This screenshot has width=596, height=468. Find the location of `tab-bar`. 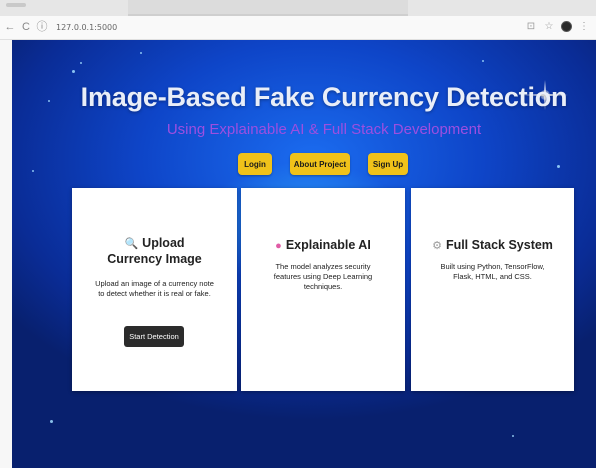

tab-bar is located at coordinates (298, 8).